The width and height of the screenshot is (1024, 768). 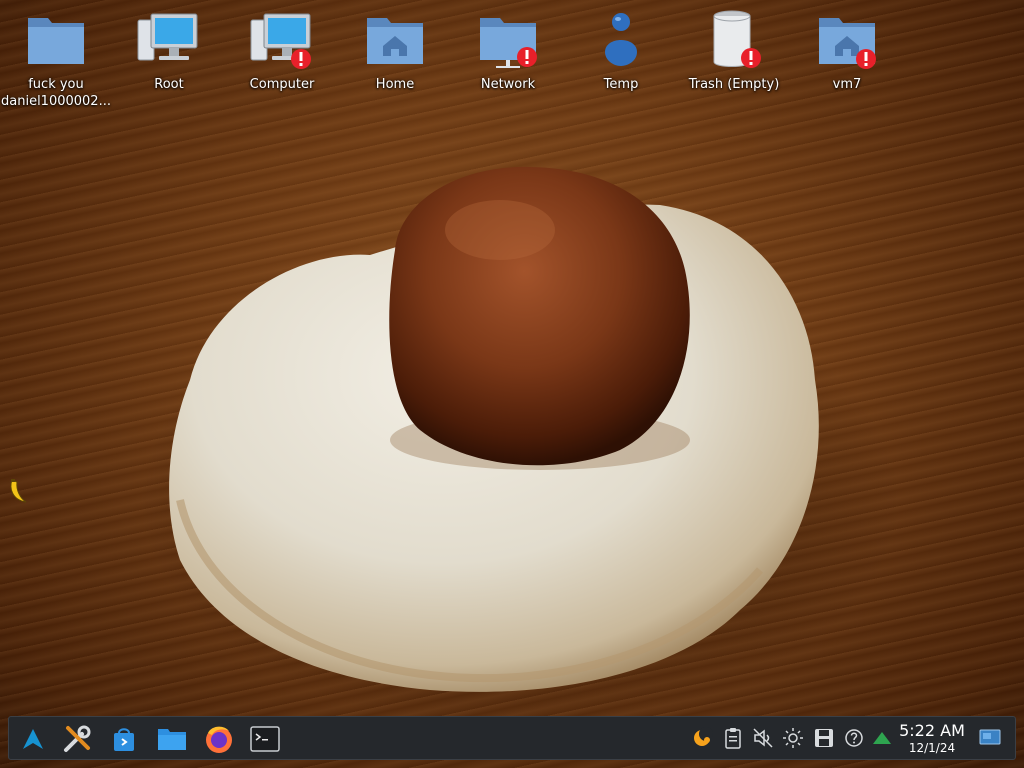 What do you see at coordinates (621, 39) in the screenshot?
I see `user-icon` at bounding box center [621, 39].